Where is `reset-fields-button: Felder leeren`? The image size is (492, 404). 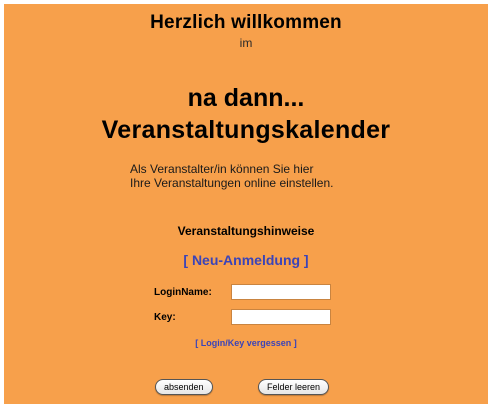 reset-fields-button: Felder leeren is located at coordinates (294, 387).